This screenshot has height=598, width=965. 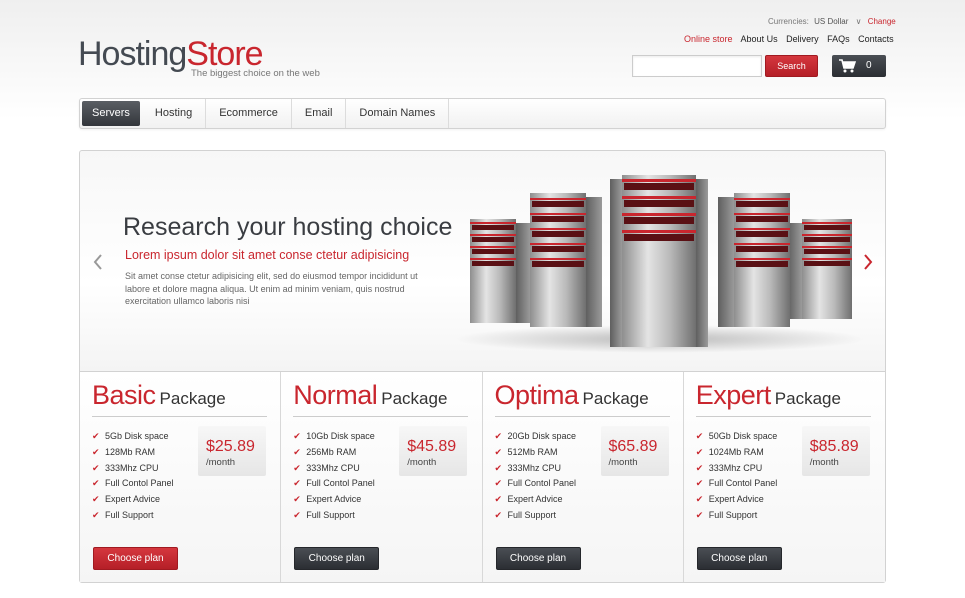 I want to click on top-nav-about-us: About Us, so click(x=759, y=39).